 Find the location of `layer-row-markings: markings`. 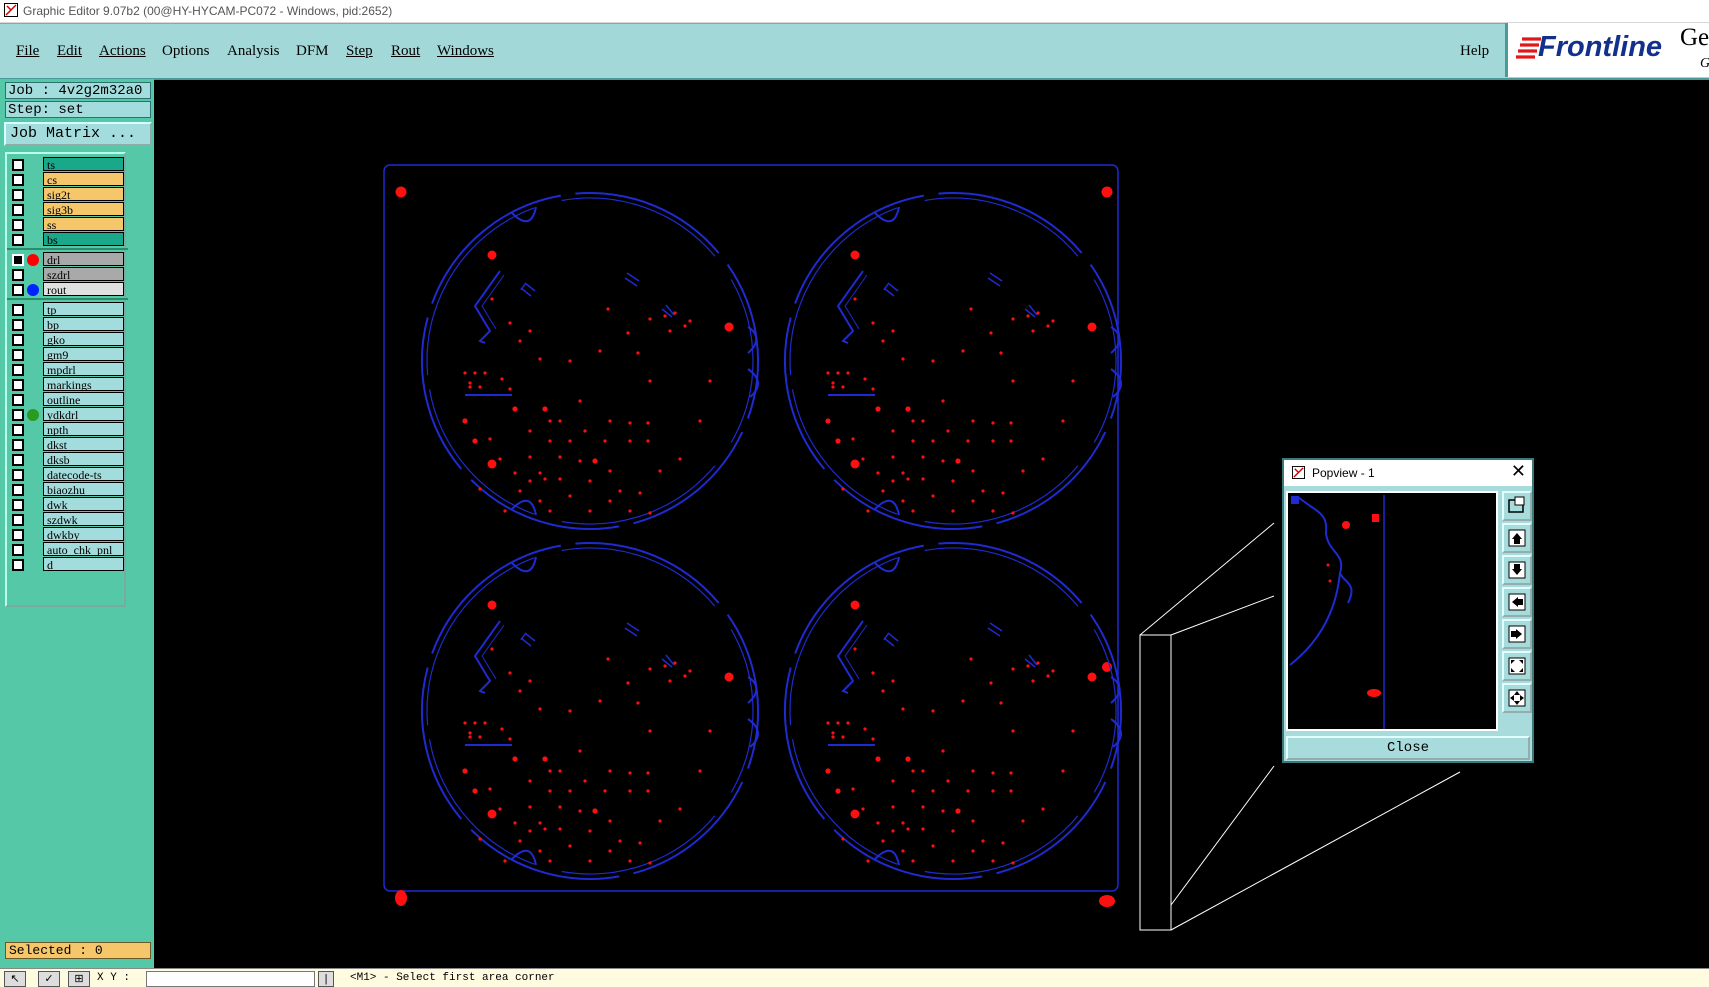

layer-row-markings: markings is located at coordinates (67, 384).